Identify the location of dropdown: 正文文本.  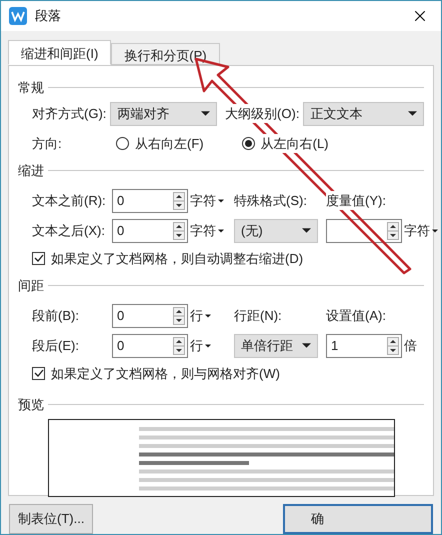
(363, 114).